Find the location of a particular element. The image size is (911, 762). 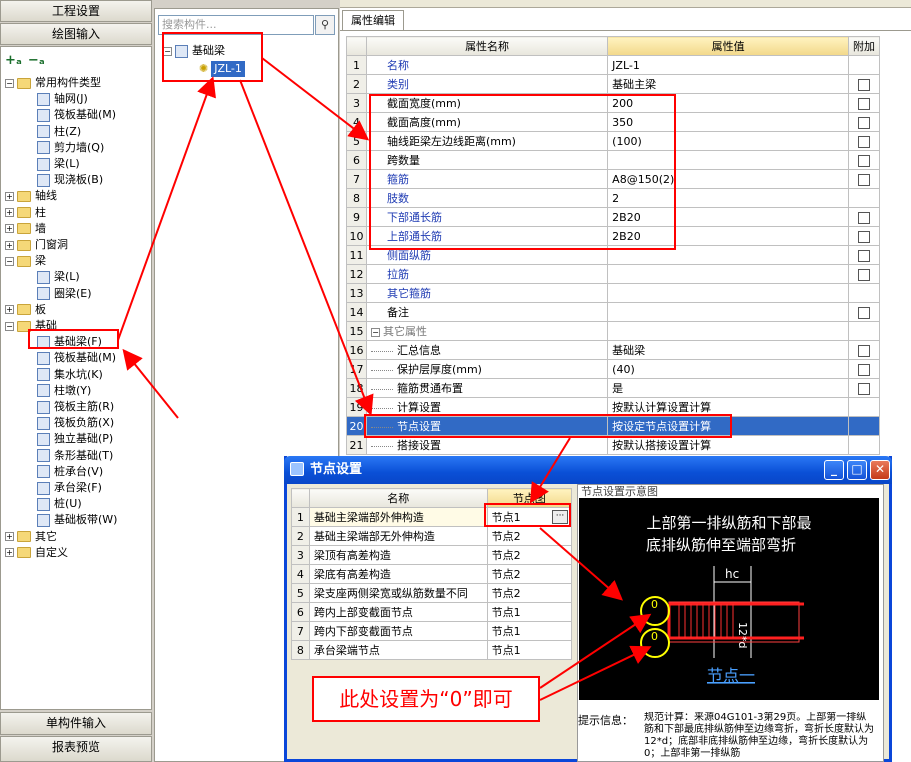

property-row: 16 汇总信息 基础梁 is located at coordinates (613, 350).